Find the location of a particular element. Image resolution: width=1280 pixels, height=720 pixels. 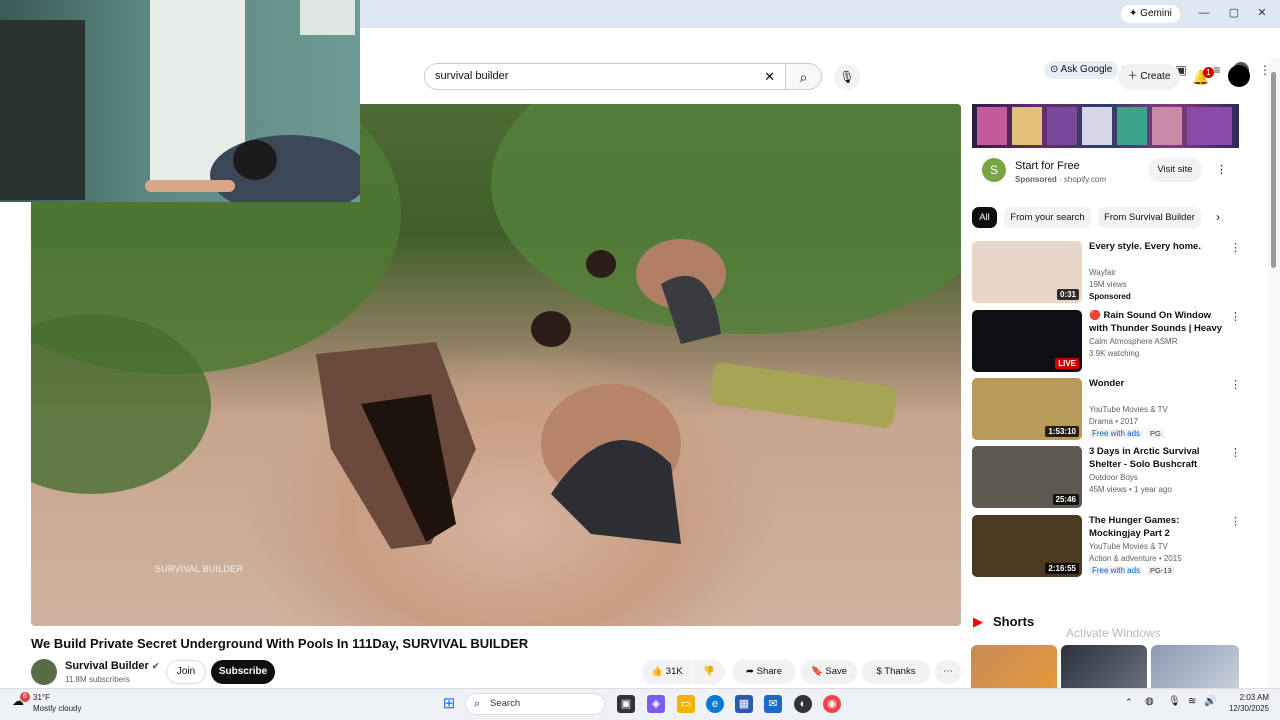

recommendation-channel: Wayfair is located at coordinates (1102, 272).